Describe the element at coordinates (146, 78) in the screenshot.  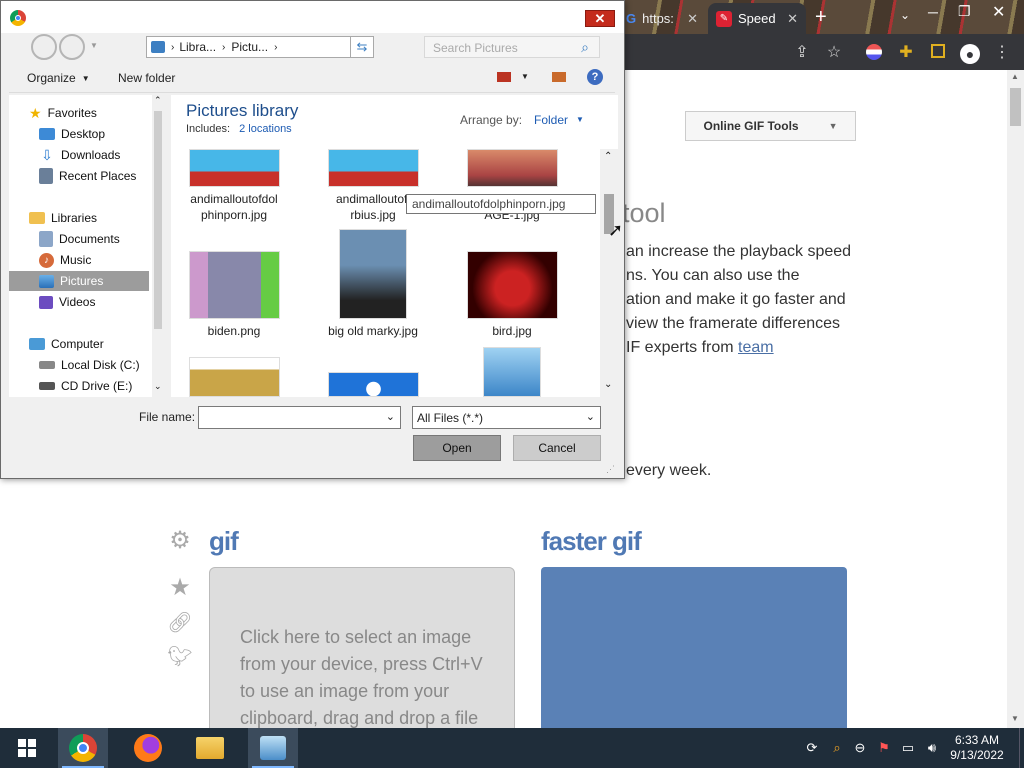
I see `new-folder-button: New folder` at that location.